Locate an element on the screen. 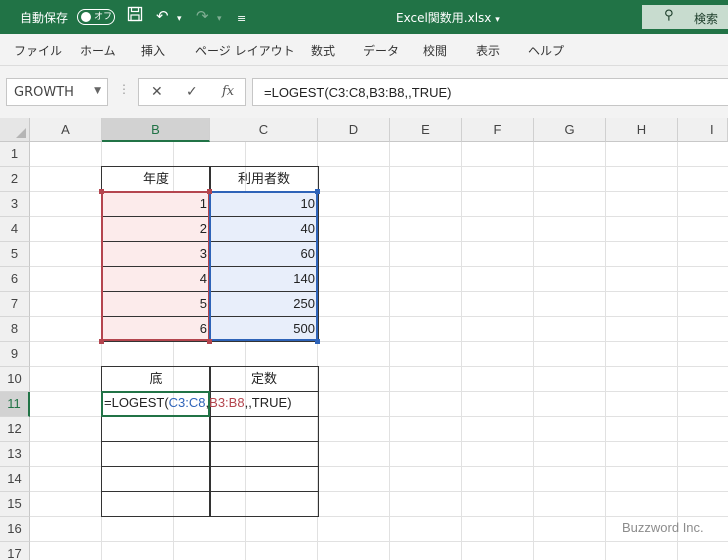 The image size is (728, 560). row-header-11: 11 is located at coordinates (15, 404).